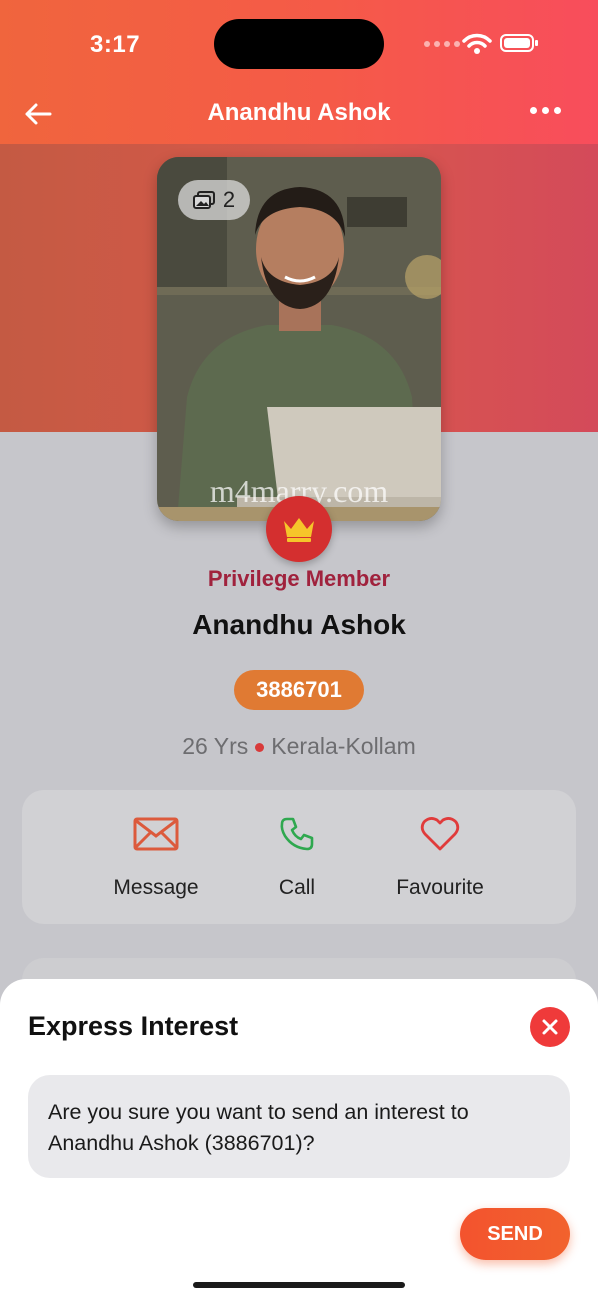  What do you see at coordinates (299, 339) in the screenshot?
I see `profile-photo: 2 m4marry.com` at bounding box center [299, 339].